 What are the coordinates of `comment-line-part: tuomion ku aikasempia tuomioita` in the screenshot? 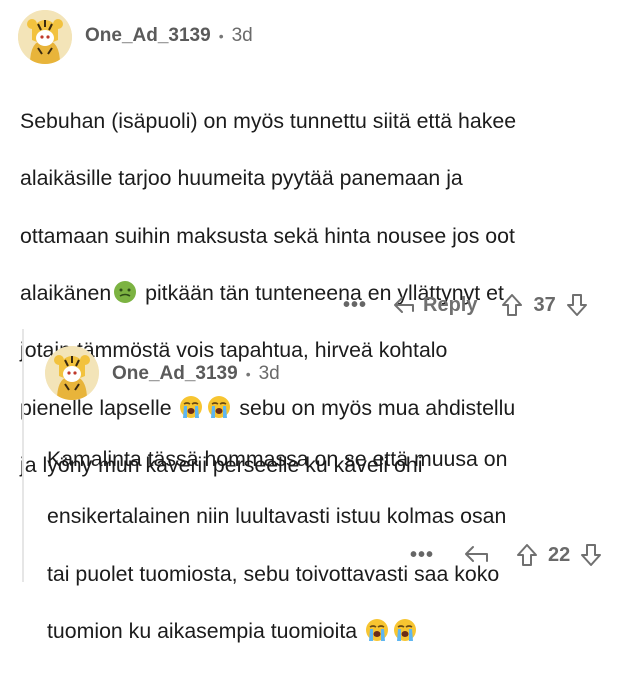 It's located at (202, 630).